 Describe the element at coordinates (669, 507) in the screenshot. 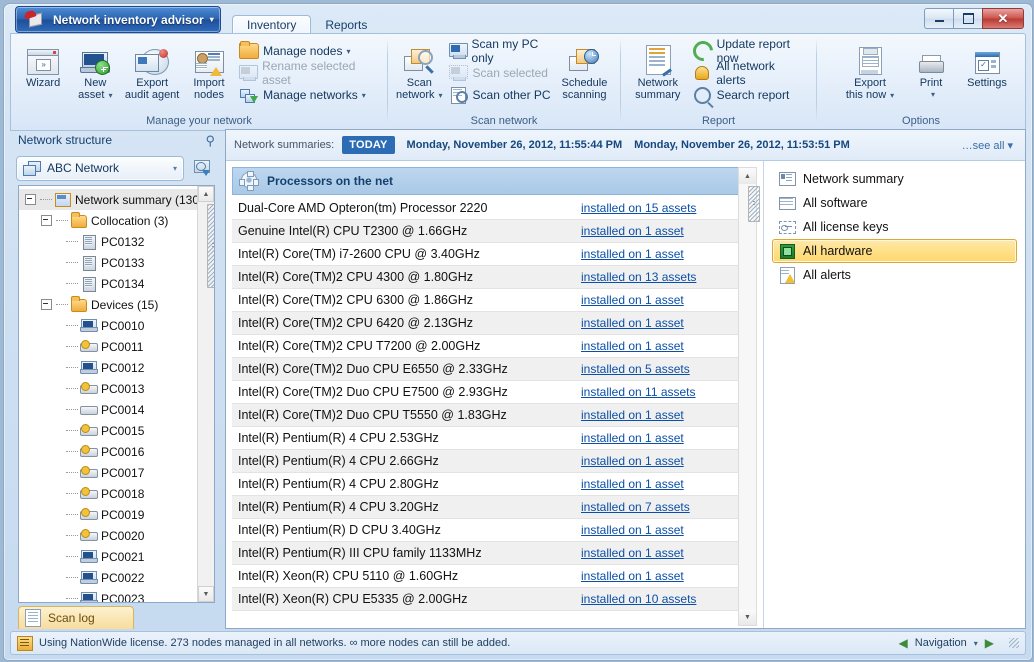

I see `installed-assets-link: installed on 7 assets` at that location.